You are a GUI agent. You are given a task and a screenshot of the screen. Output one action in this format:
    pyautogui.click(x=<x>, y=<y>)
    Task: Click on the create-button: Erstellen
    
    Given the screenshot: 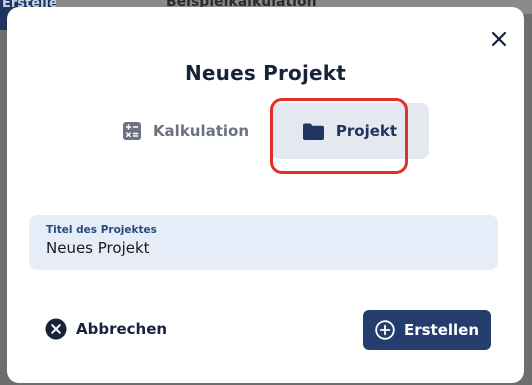 What is the action you would take?
    pyautogui.click(x=427, y=330)
    